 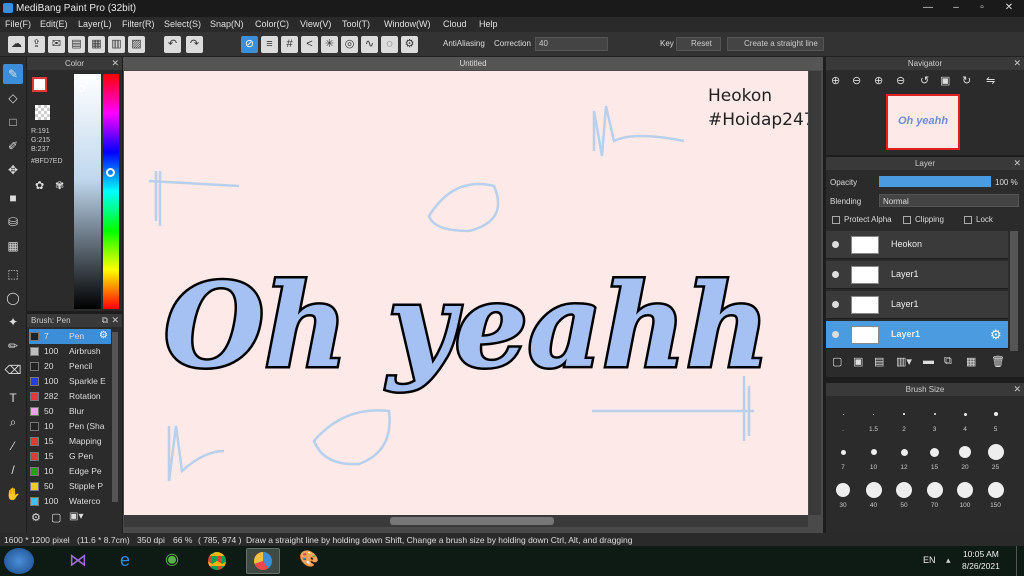 What do you see at coordinates (904, 456) in the screenshot?
I see `brush-size-option: 12` at bounding box center [904, 456].